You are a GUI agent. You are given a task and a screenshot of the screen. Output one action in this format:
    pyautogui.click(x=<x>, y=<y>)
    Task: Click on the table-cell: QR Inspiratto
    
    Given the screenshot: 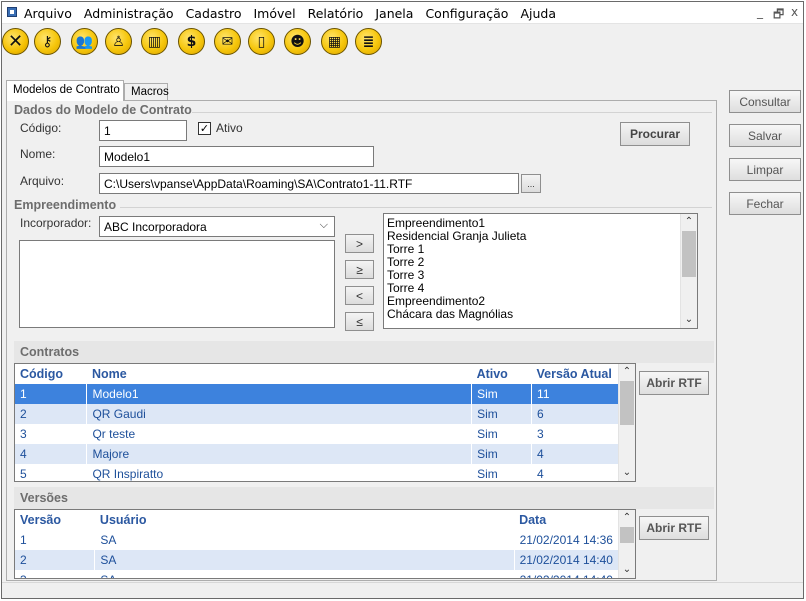 What is the action you would take?
    pyautogui.click(x=279, y=472)
    